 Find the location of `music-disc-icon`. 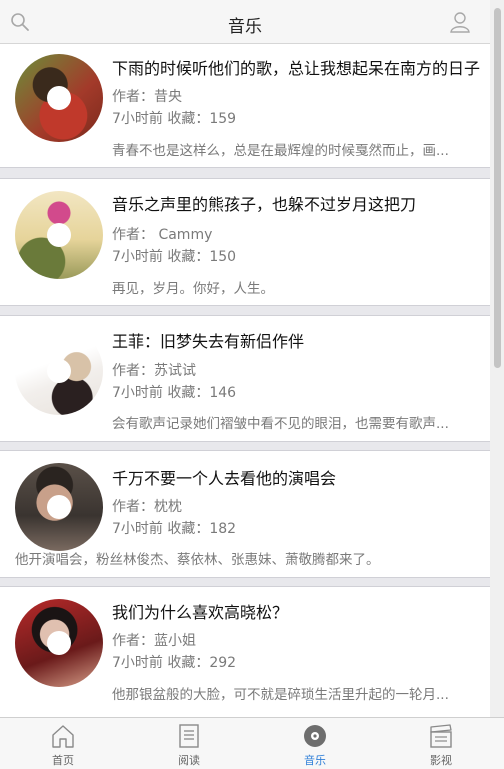

music-disc-icon is located at coordinates (315, 736).